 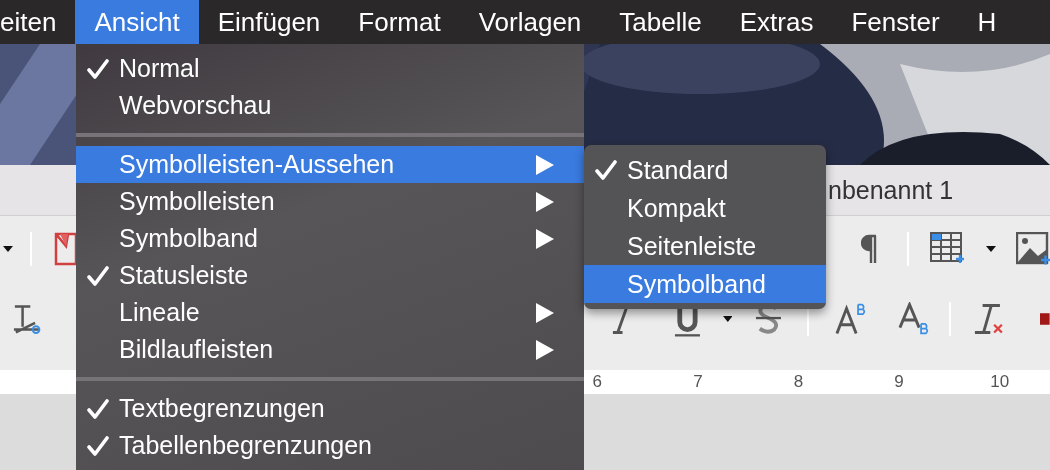 I want to click on menu-item: Symbolleisten, so click(x=330, y=201).